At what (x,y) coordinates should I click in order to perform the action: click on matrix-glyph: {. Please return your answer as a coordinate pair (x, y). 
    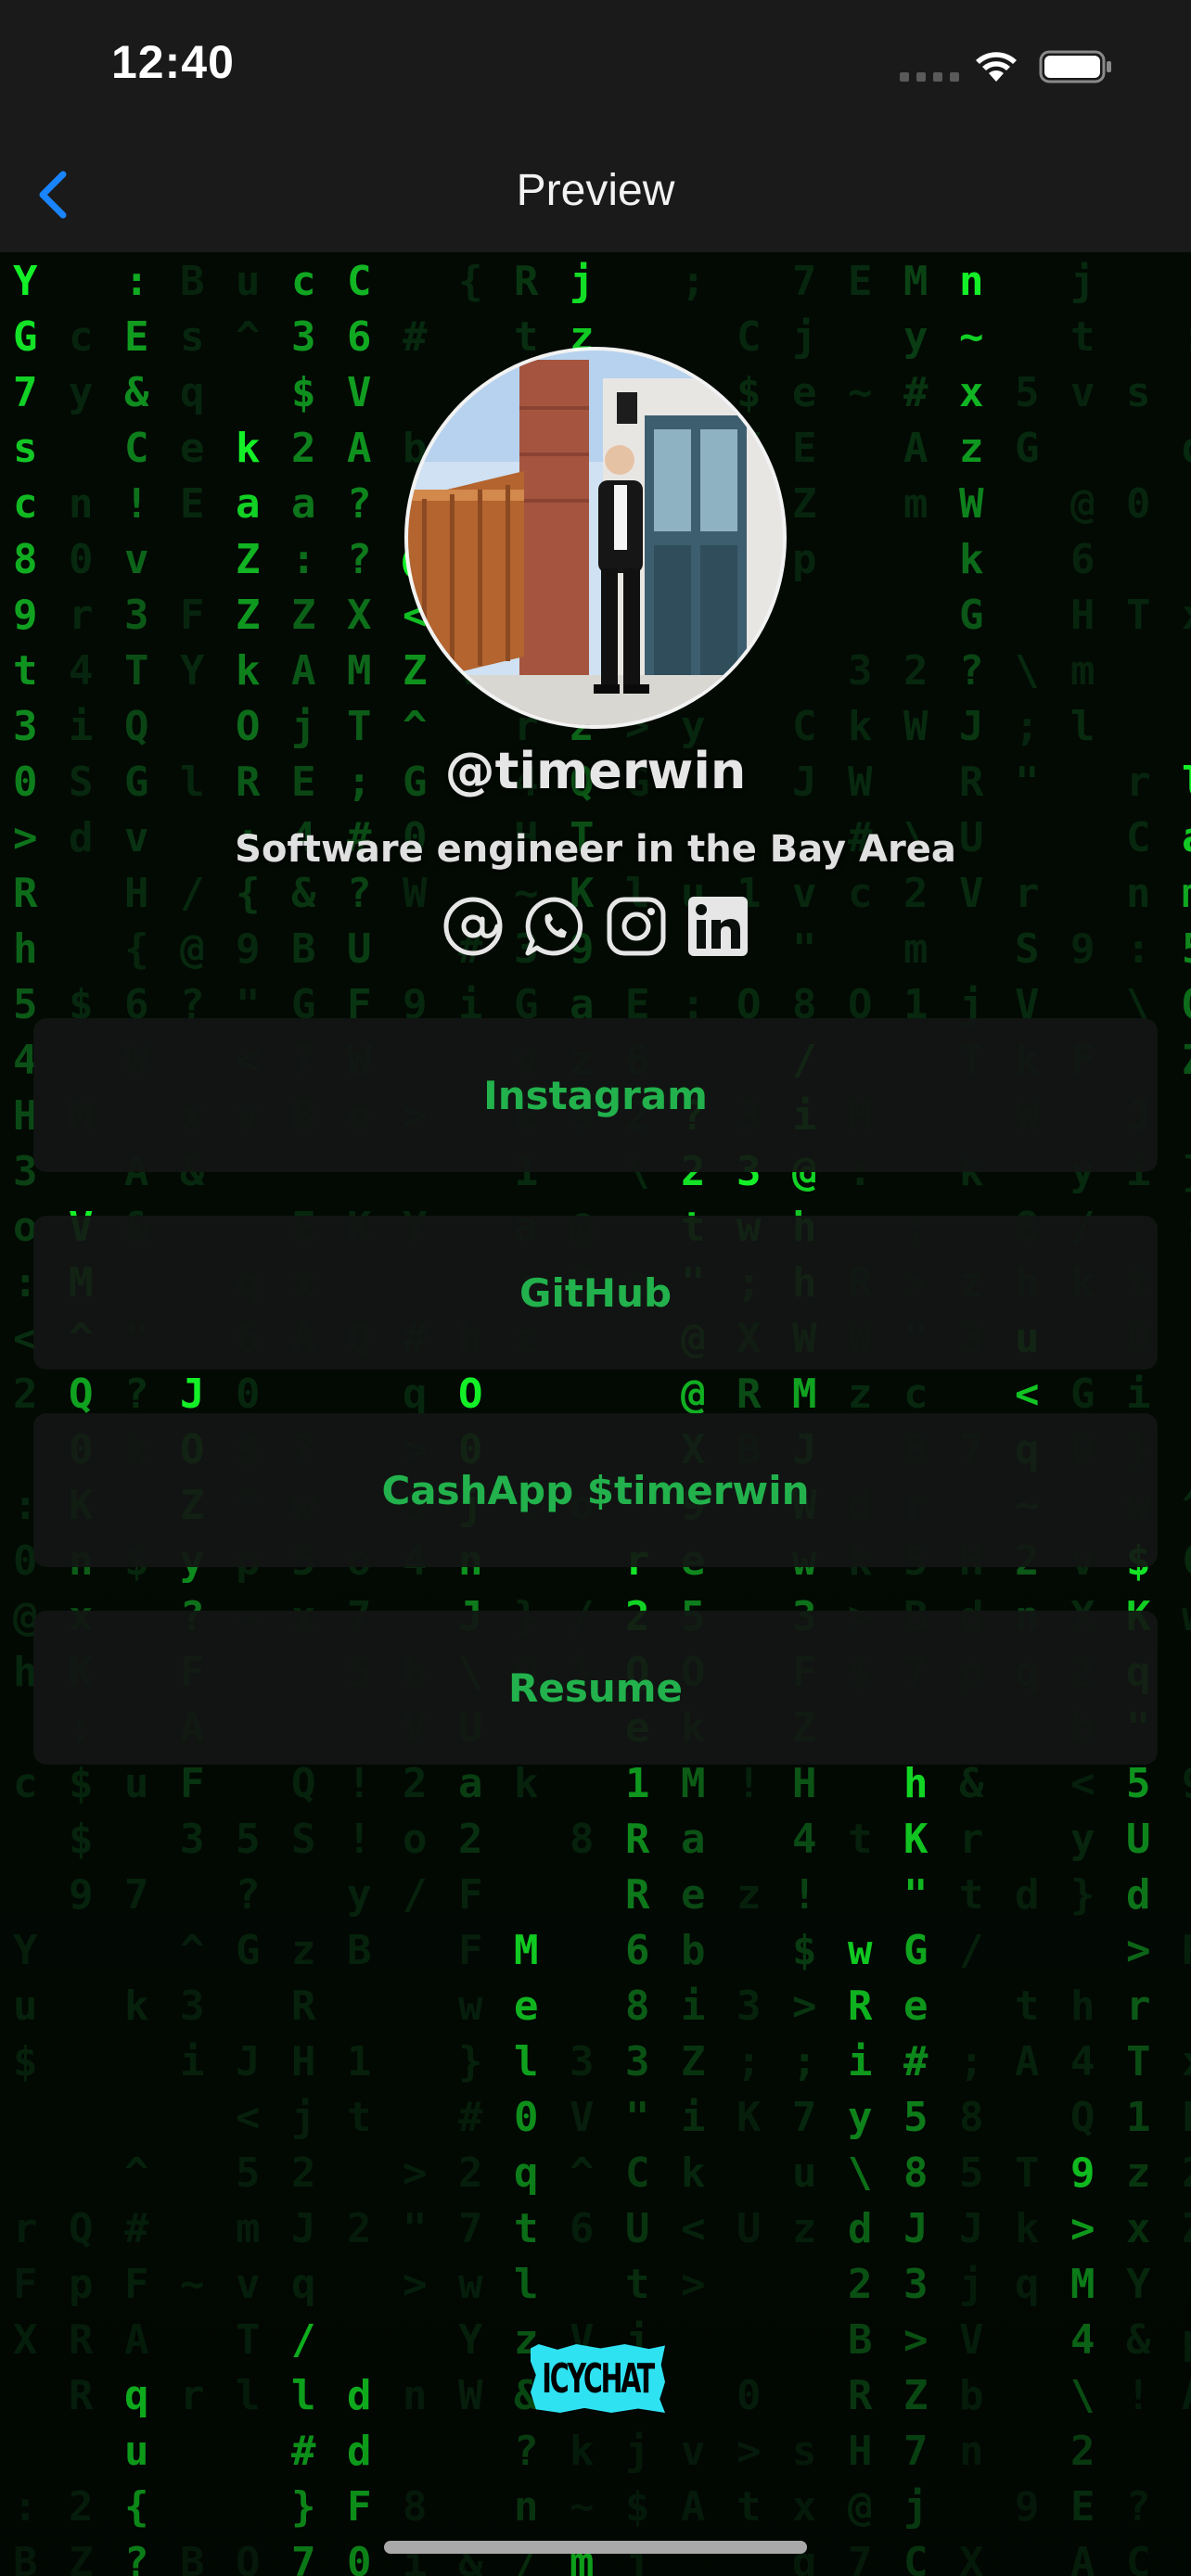
    Looking at the image, I should click on (136, 2507).